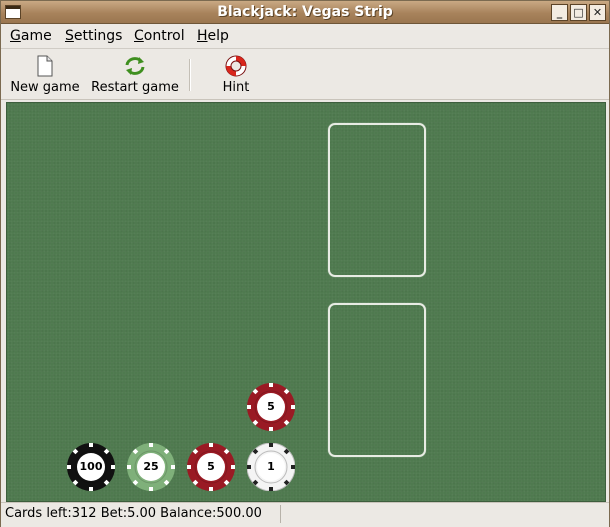  Describe the element at coordinates (443, 514) in the screenshot. I see `status-bar-divider` at that location.